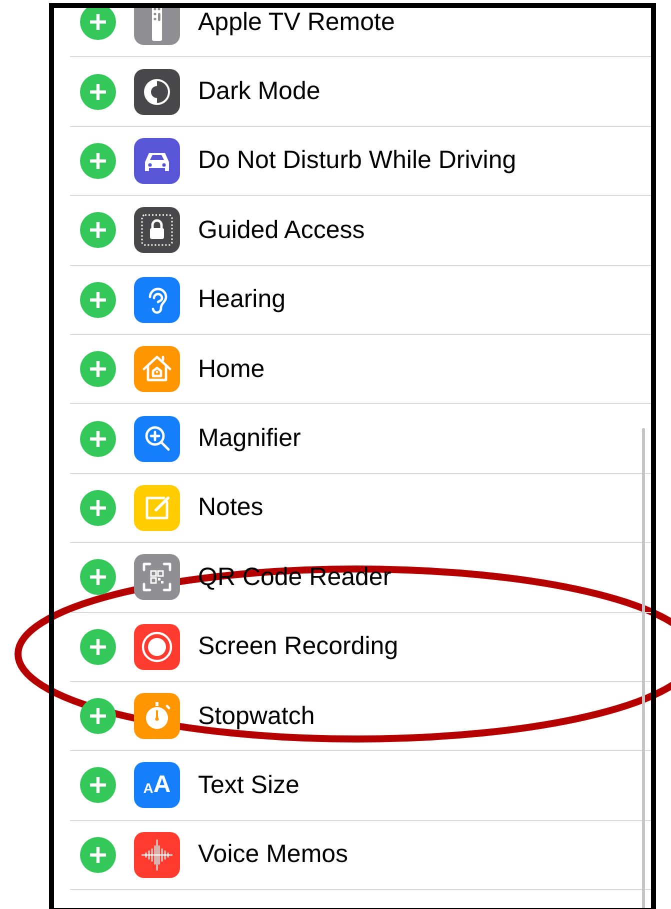  What do you see at coordinates (259, 91) in the screenshot?
I see `item-label: Dark Mode` at bounding box center [259, 91].